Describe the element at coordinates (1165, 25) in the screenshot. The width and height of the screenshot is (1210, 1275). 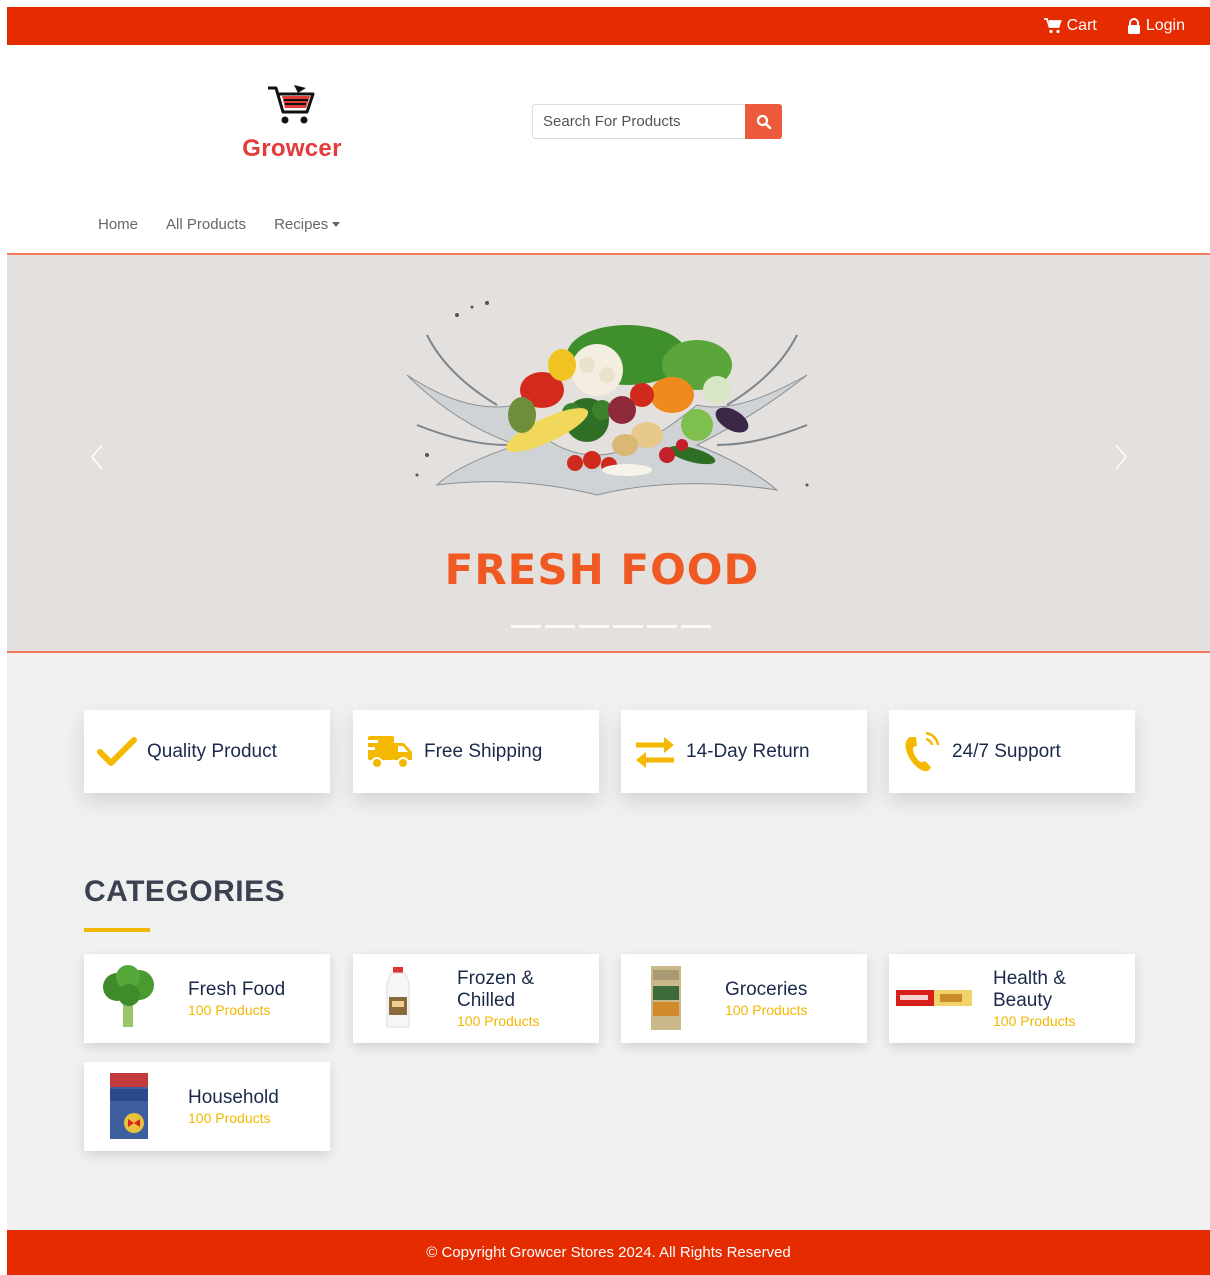
I see `login-label: Login` at that location.